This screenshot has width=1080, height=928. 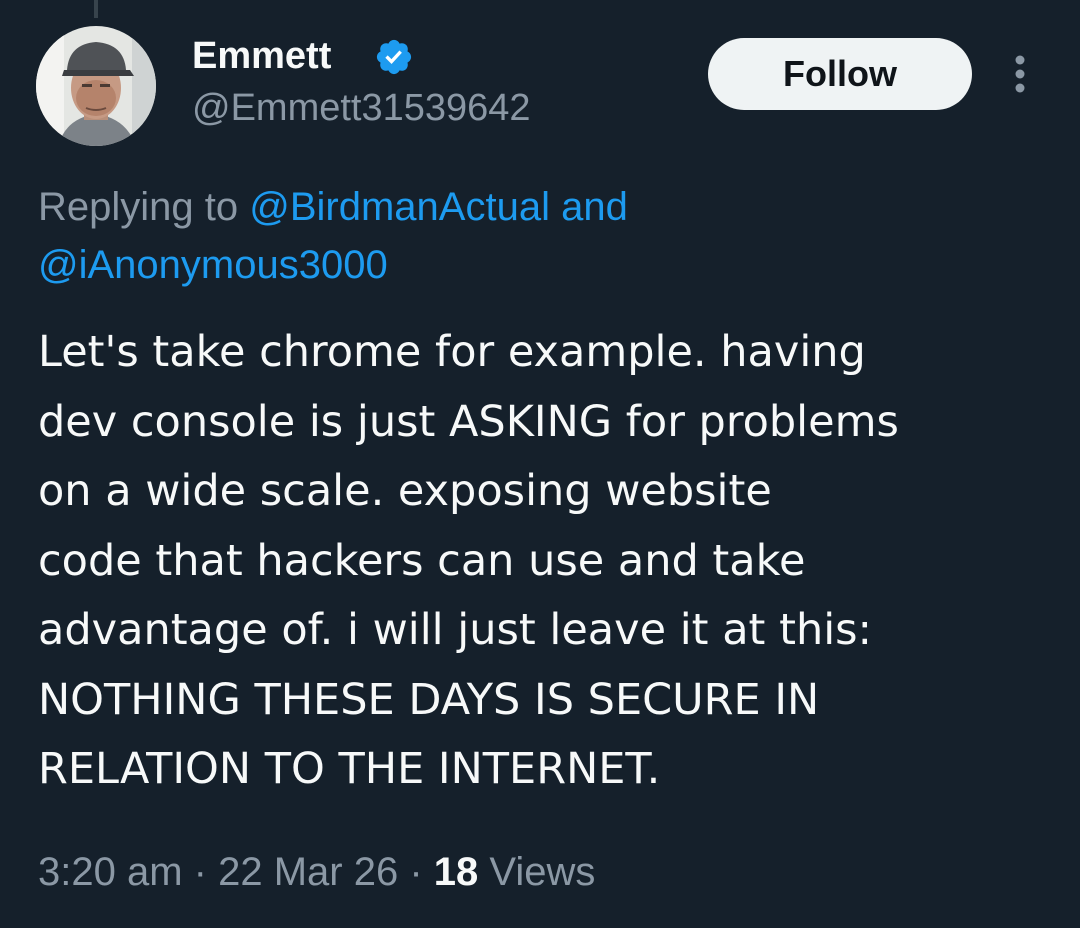 What do you see at coordinates (138, 207) in the screenshot?
I see `replying-to-label: Replying to` at bounding box center [138, 207].